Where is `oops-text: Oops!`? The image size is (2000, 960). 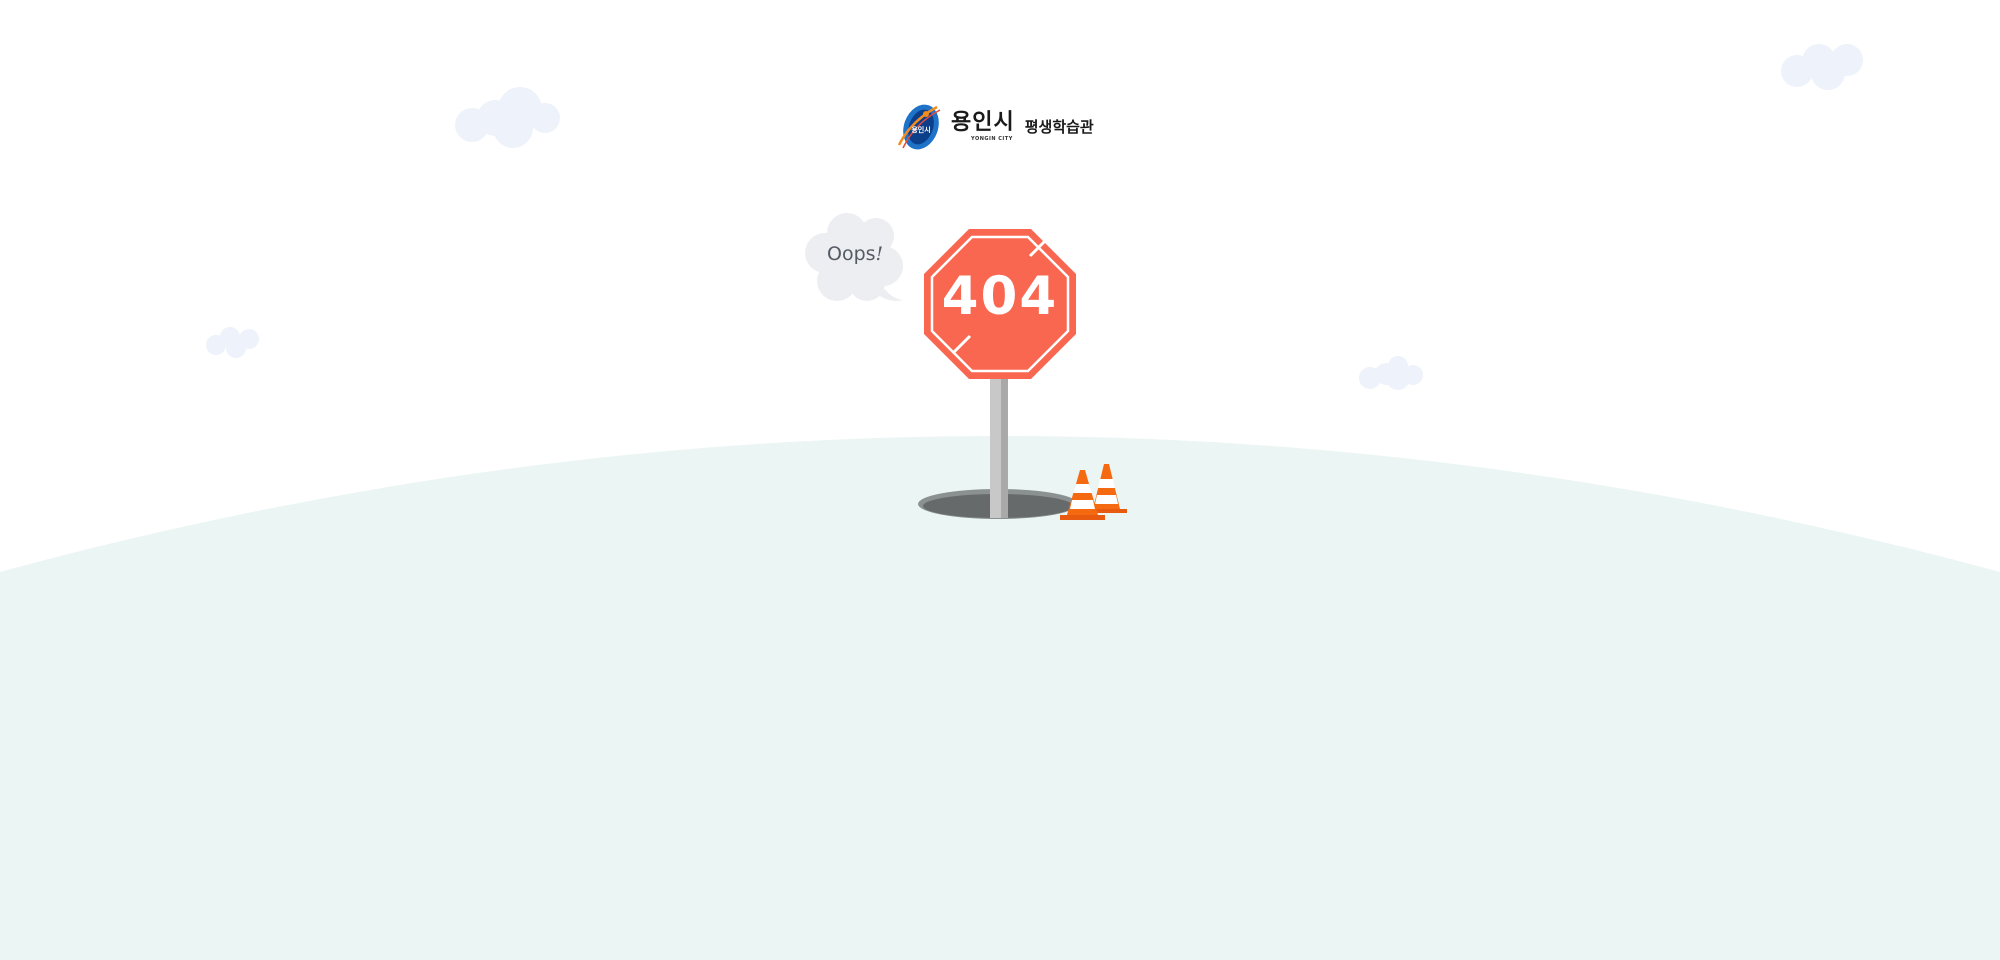 oops-text: Oops! is located at coordinates (855, 254).